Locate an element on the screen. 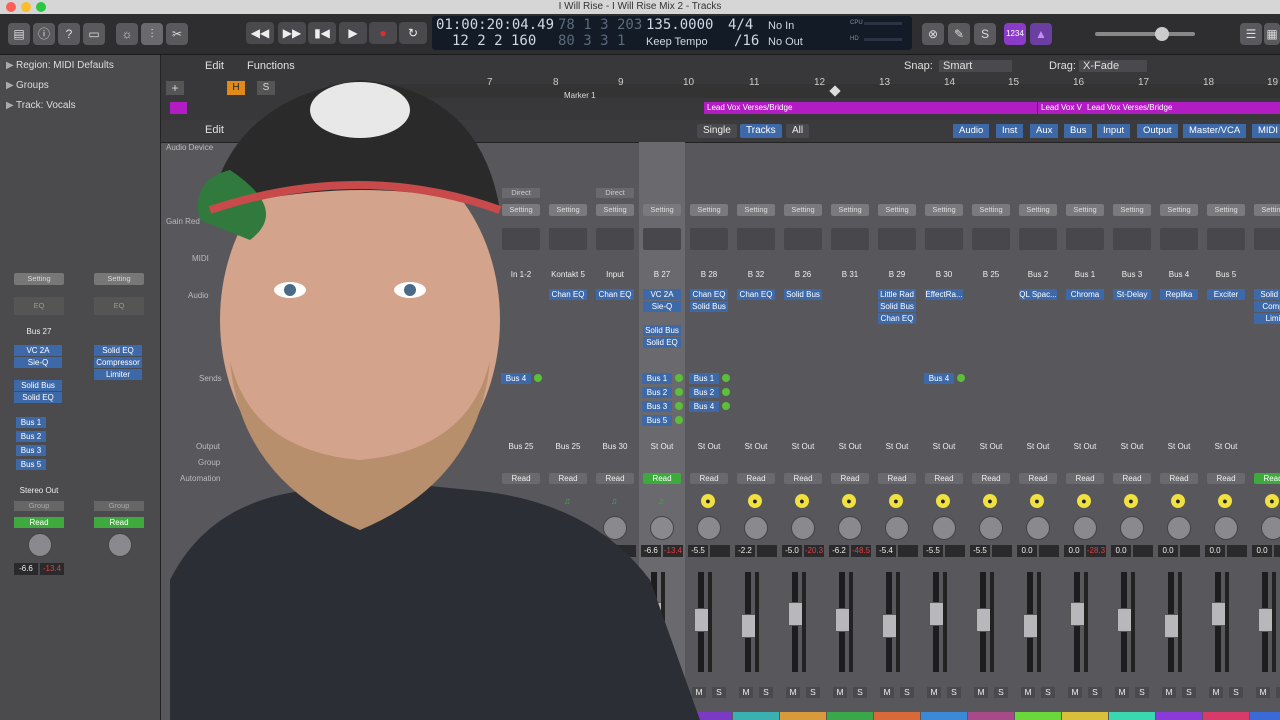 Image resolution: width=1280 pixels, height=720 pixels. close-window-button is located at coordinates (11, 7).